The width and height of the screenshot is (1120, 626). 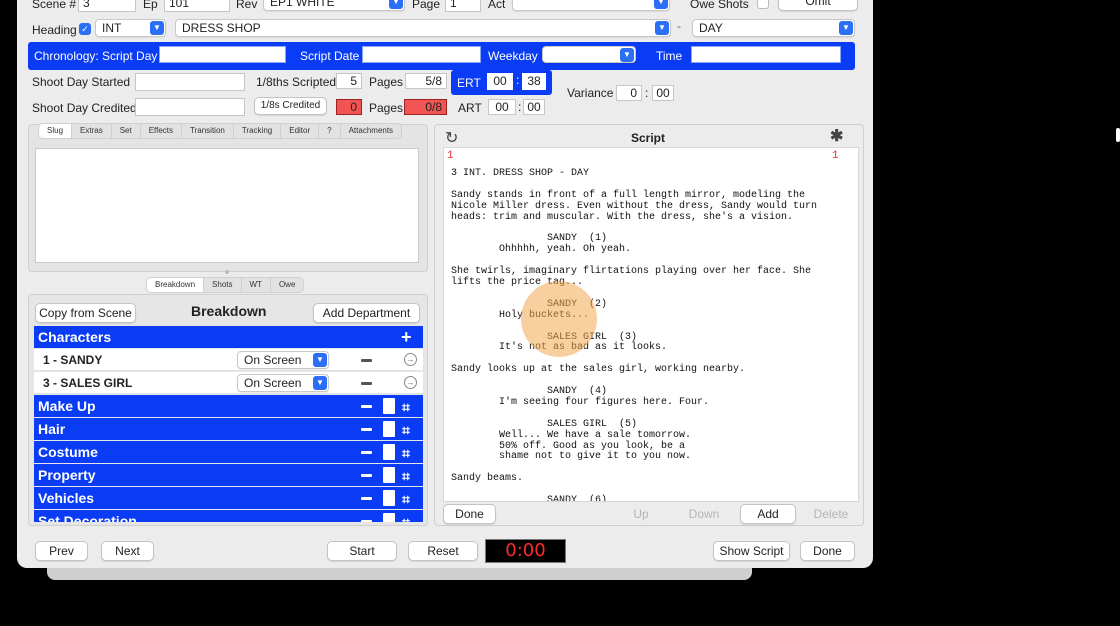 What do you see at coordinates (773, 28) in the screenshot?
I see `time-of-day-popup: DAY ▼` at bounding box center [773, 28].